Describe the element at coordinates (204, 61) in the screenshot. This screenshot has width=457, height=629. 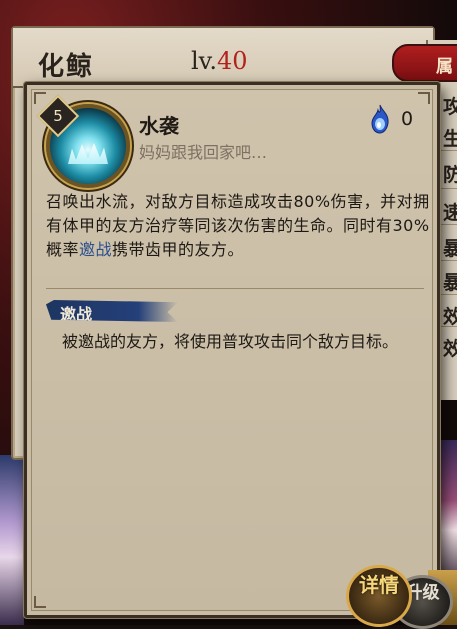
I see `level-prefix: lv.` at that location.